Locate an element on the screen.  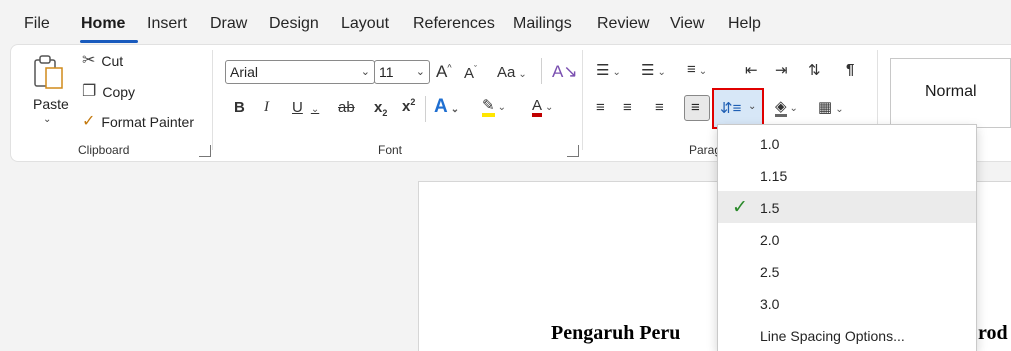
tab-draw: Draw is located at coordinates (228, 24).